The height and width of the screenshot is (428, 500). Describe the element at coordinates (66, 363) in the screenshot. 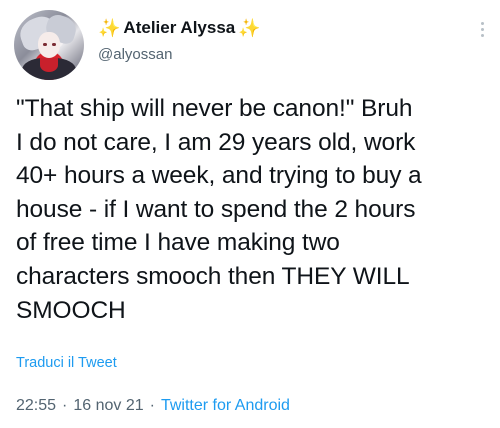

I see `translate-tweet-link: Traduci il Tweet` at that location.